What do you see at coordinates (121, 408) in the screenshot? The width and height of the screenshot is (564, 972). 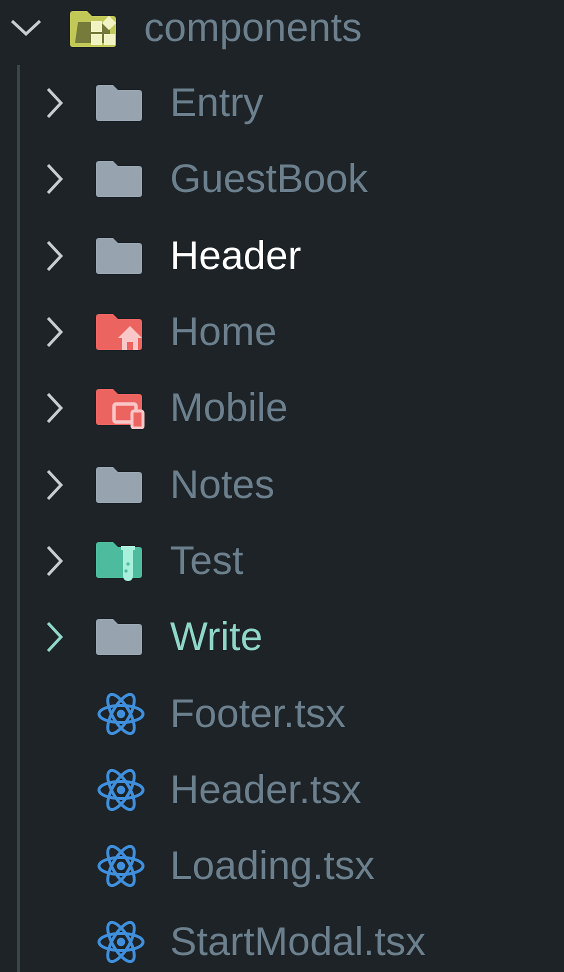 I see `folder-devices-icon` at bounding box center [121, 408].